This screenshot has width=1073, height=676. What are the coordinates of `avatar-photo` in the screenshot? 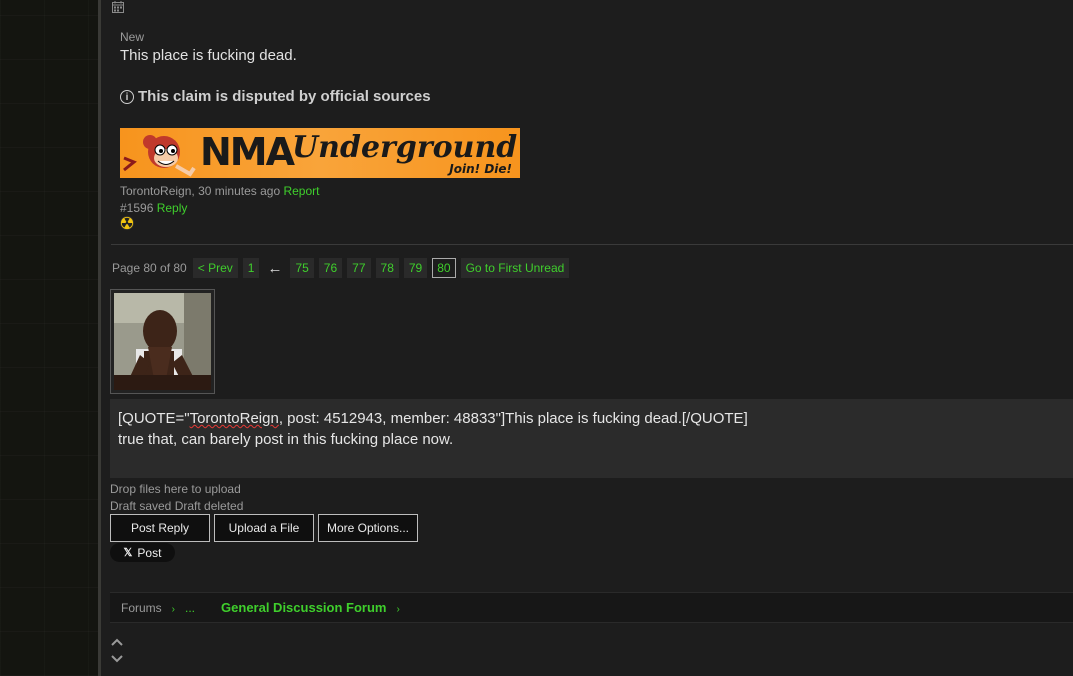 It's located at (162, 341).